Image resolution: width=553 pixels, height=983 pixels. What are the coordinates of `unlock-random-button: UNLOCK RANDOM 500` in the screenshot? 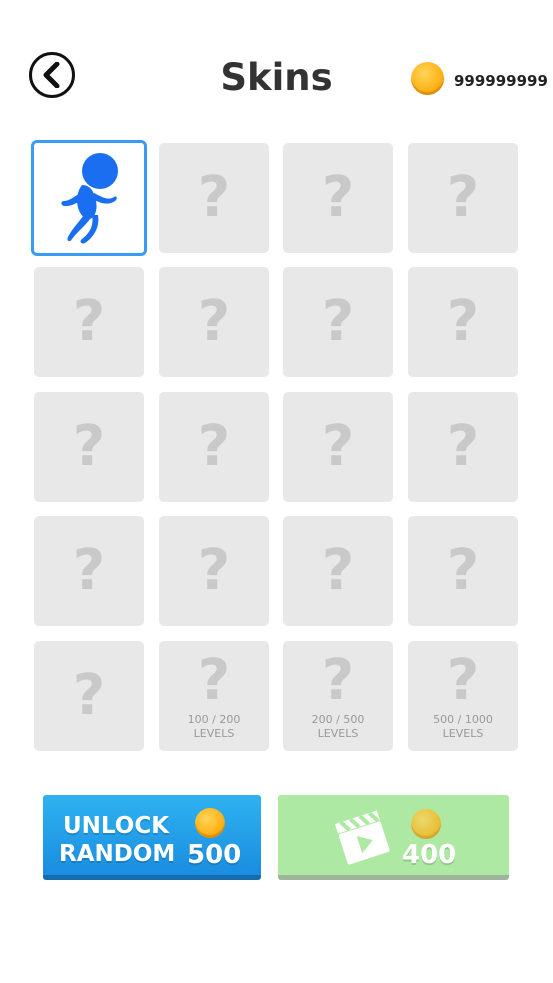 It's located at (152, 837).